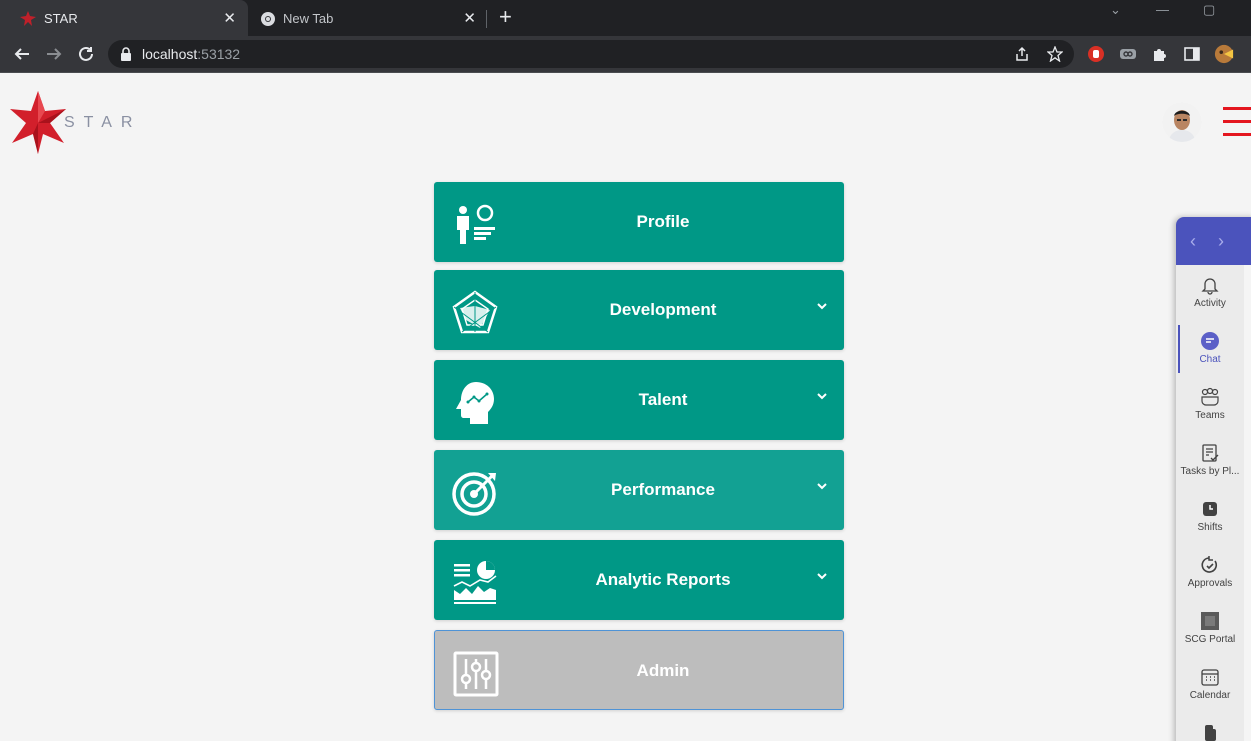 This screenshot has width=1251, height=741. I want to click on menu-item-development: Development, so click(639, 310).